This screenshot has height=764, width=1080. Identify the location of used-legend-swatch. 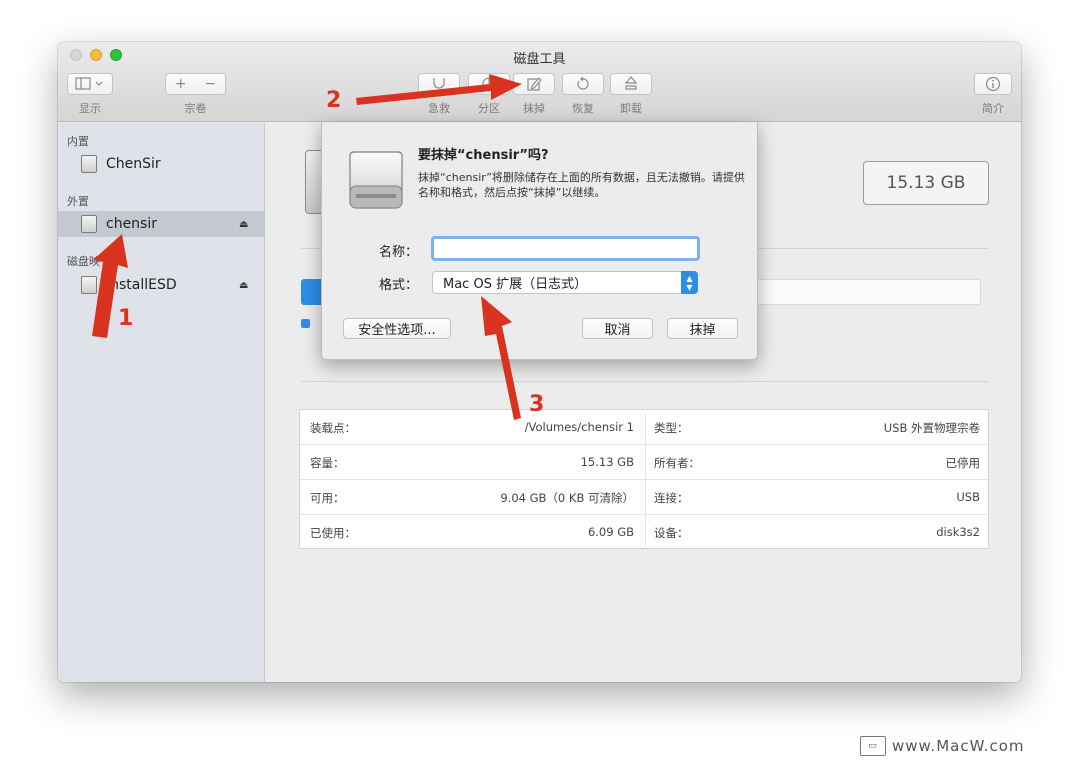
(305, 323).